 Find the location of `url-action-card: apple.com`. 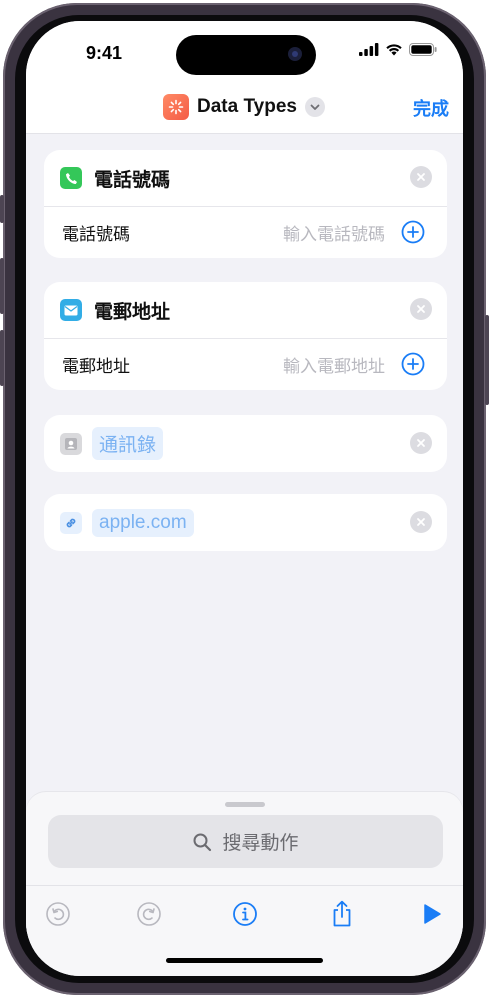

url-action-card: apple.com is located at coordinates (245, 522).